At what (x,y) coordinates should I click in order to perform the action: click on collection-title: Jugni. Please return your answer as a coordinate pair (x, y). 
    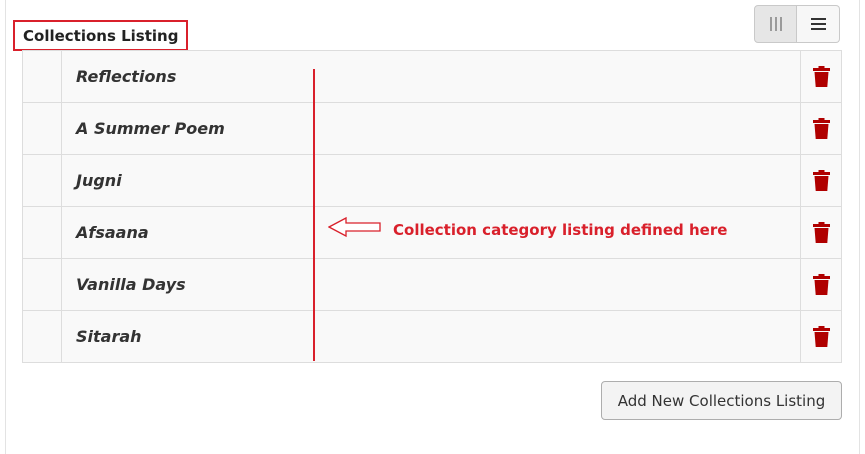
    Looking at the image, I should click on (99, 180).